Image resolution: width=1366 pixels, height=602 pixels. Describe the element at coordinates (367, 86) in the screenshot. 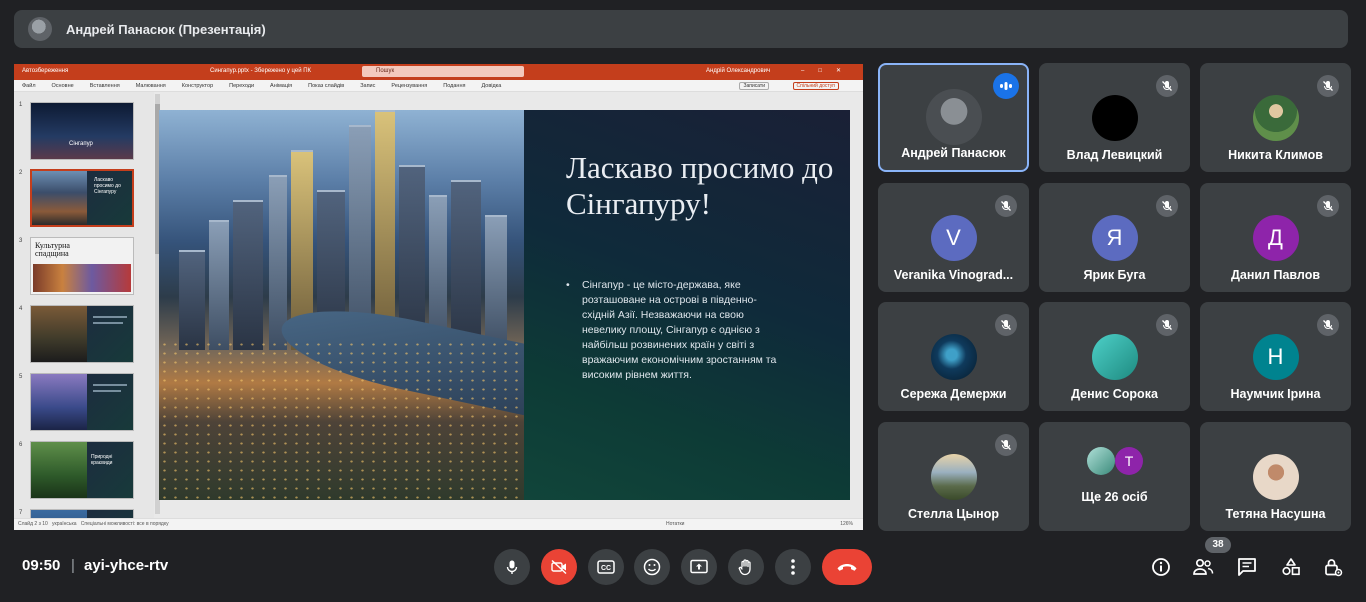

I see `pp-menu-record: Запис` at that location.